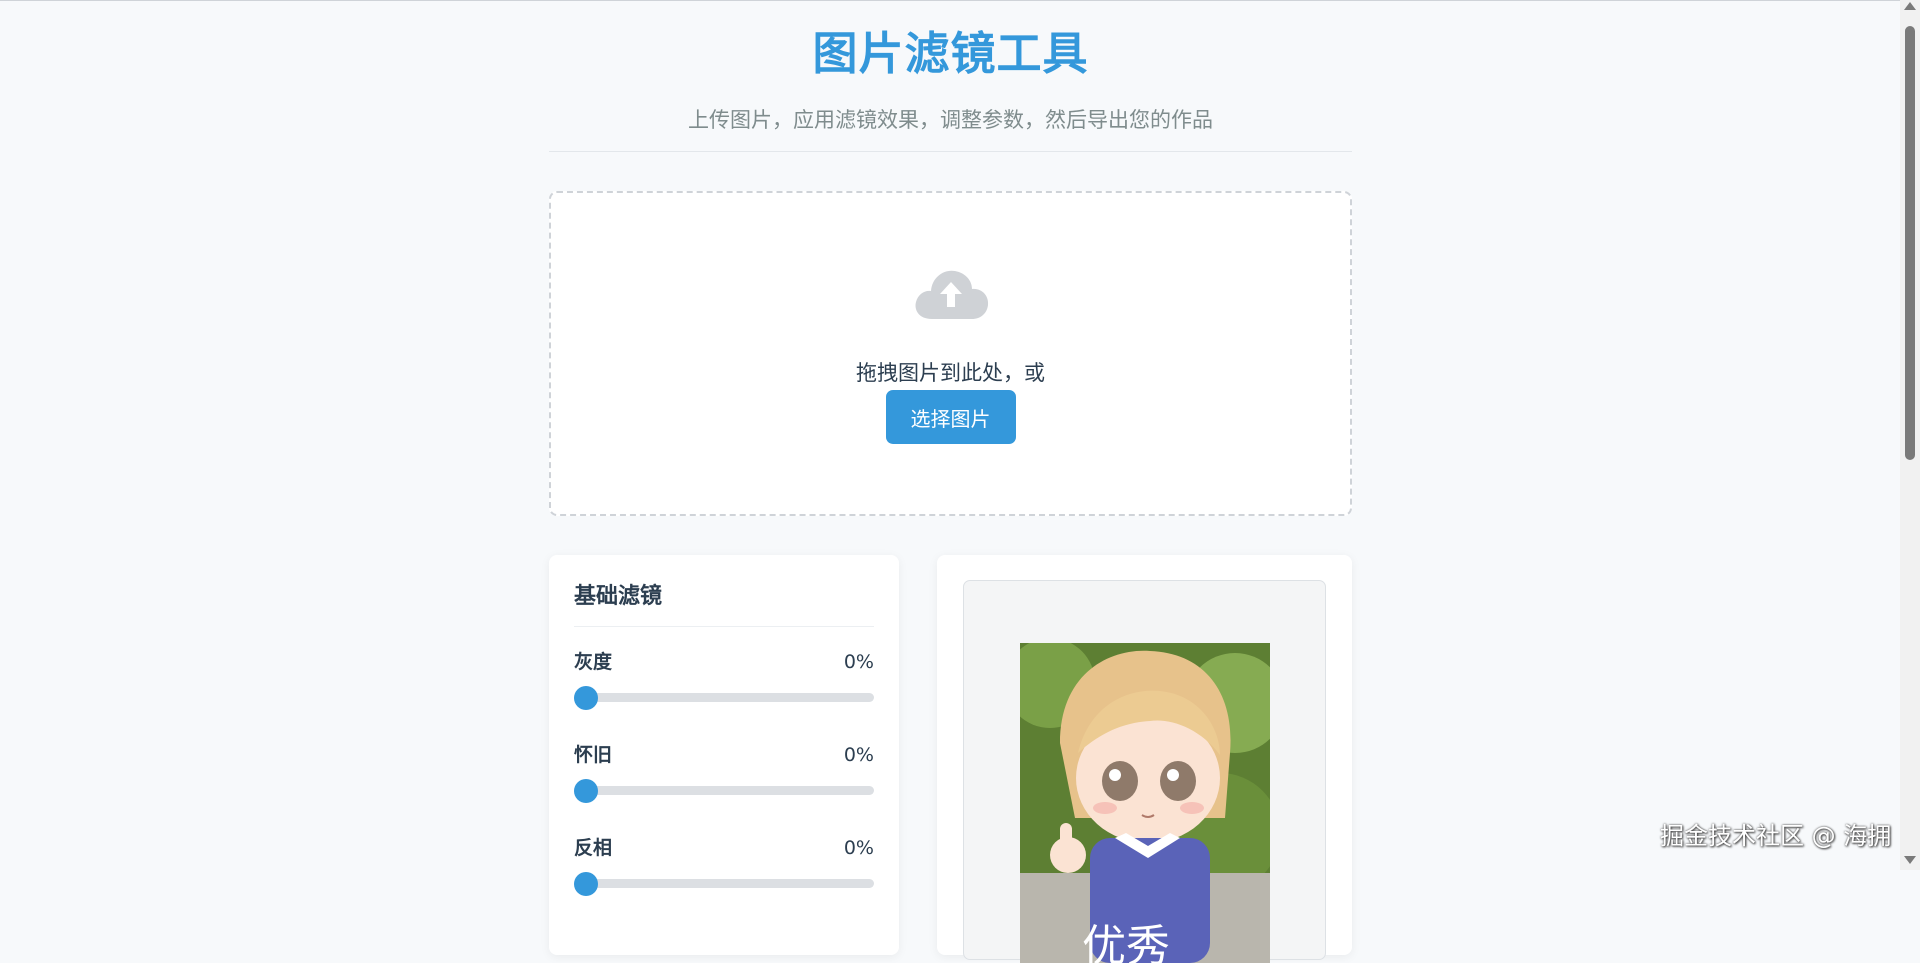  What do you see at coordinates (724, 604) in the screenshot?
I see `controls-title: 基础滤镜` at bounding box center [724, 604].